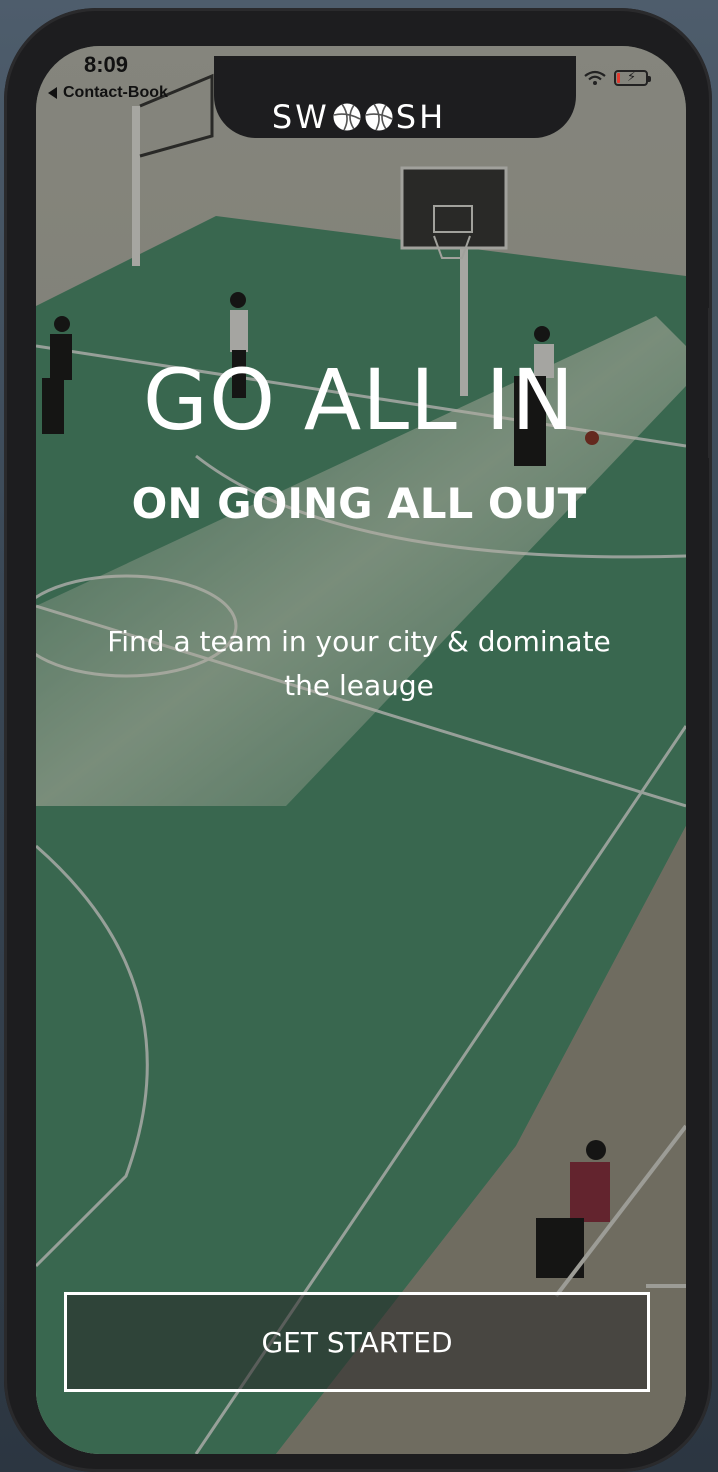  Describe the element at coordinates (359, 400) in the screenshot. I see `hero-headline: GO ALL IN` at that location.